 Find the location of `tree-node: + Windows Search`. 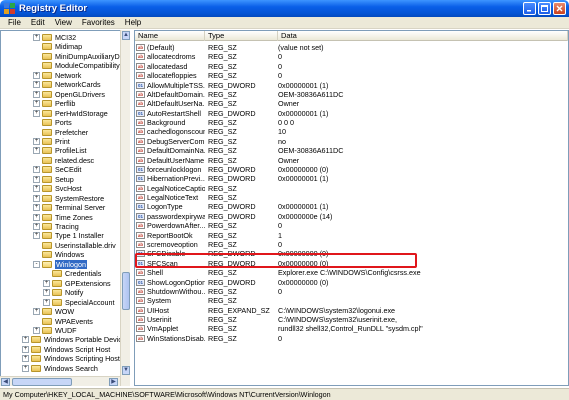

tree-node: + Windows Search is located at coordinates (60, 368).